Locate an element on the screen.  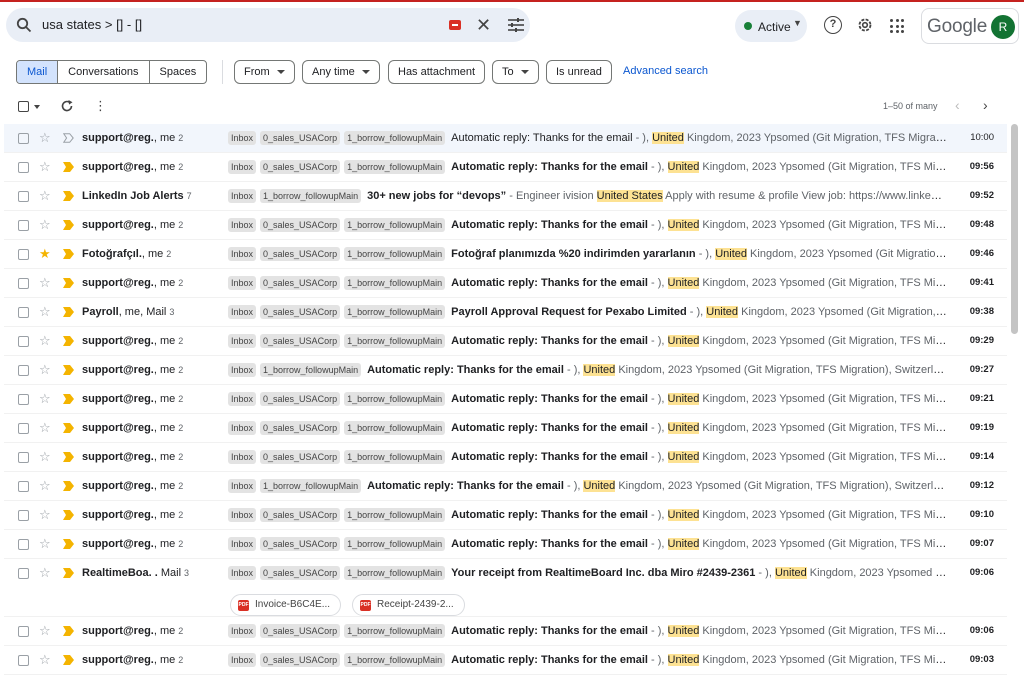
chevron-down-icon is located at coordinates (37, 107).